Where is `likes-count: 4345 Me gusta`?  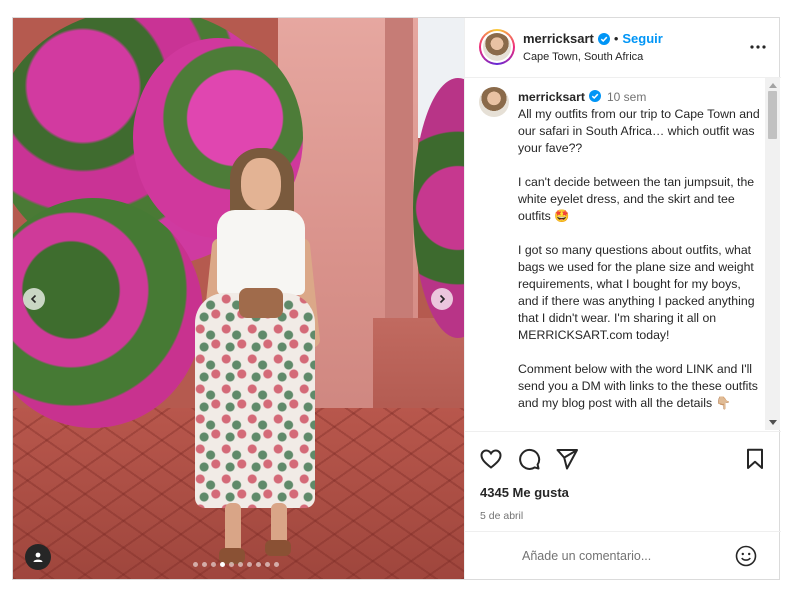 likes-count: 4345 Me gusta is located at coordinates (524, 492).